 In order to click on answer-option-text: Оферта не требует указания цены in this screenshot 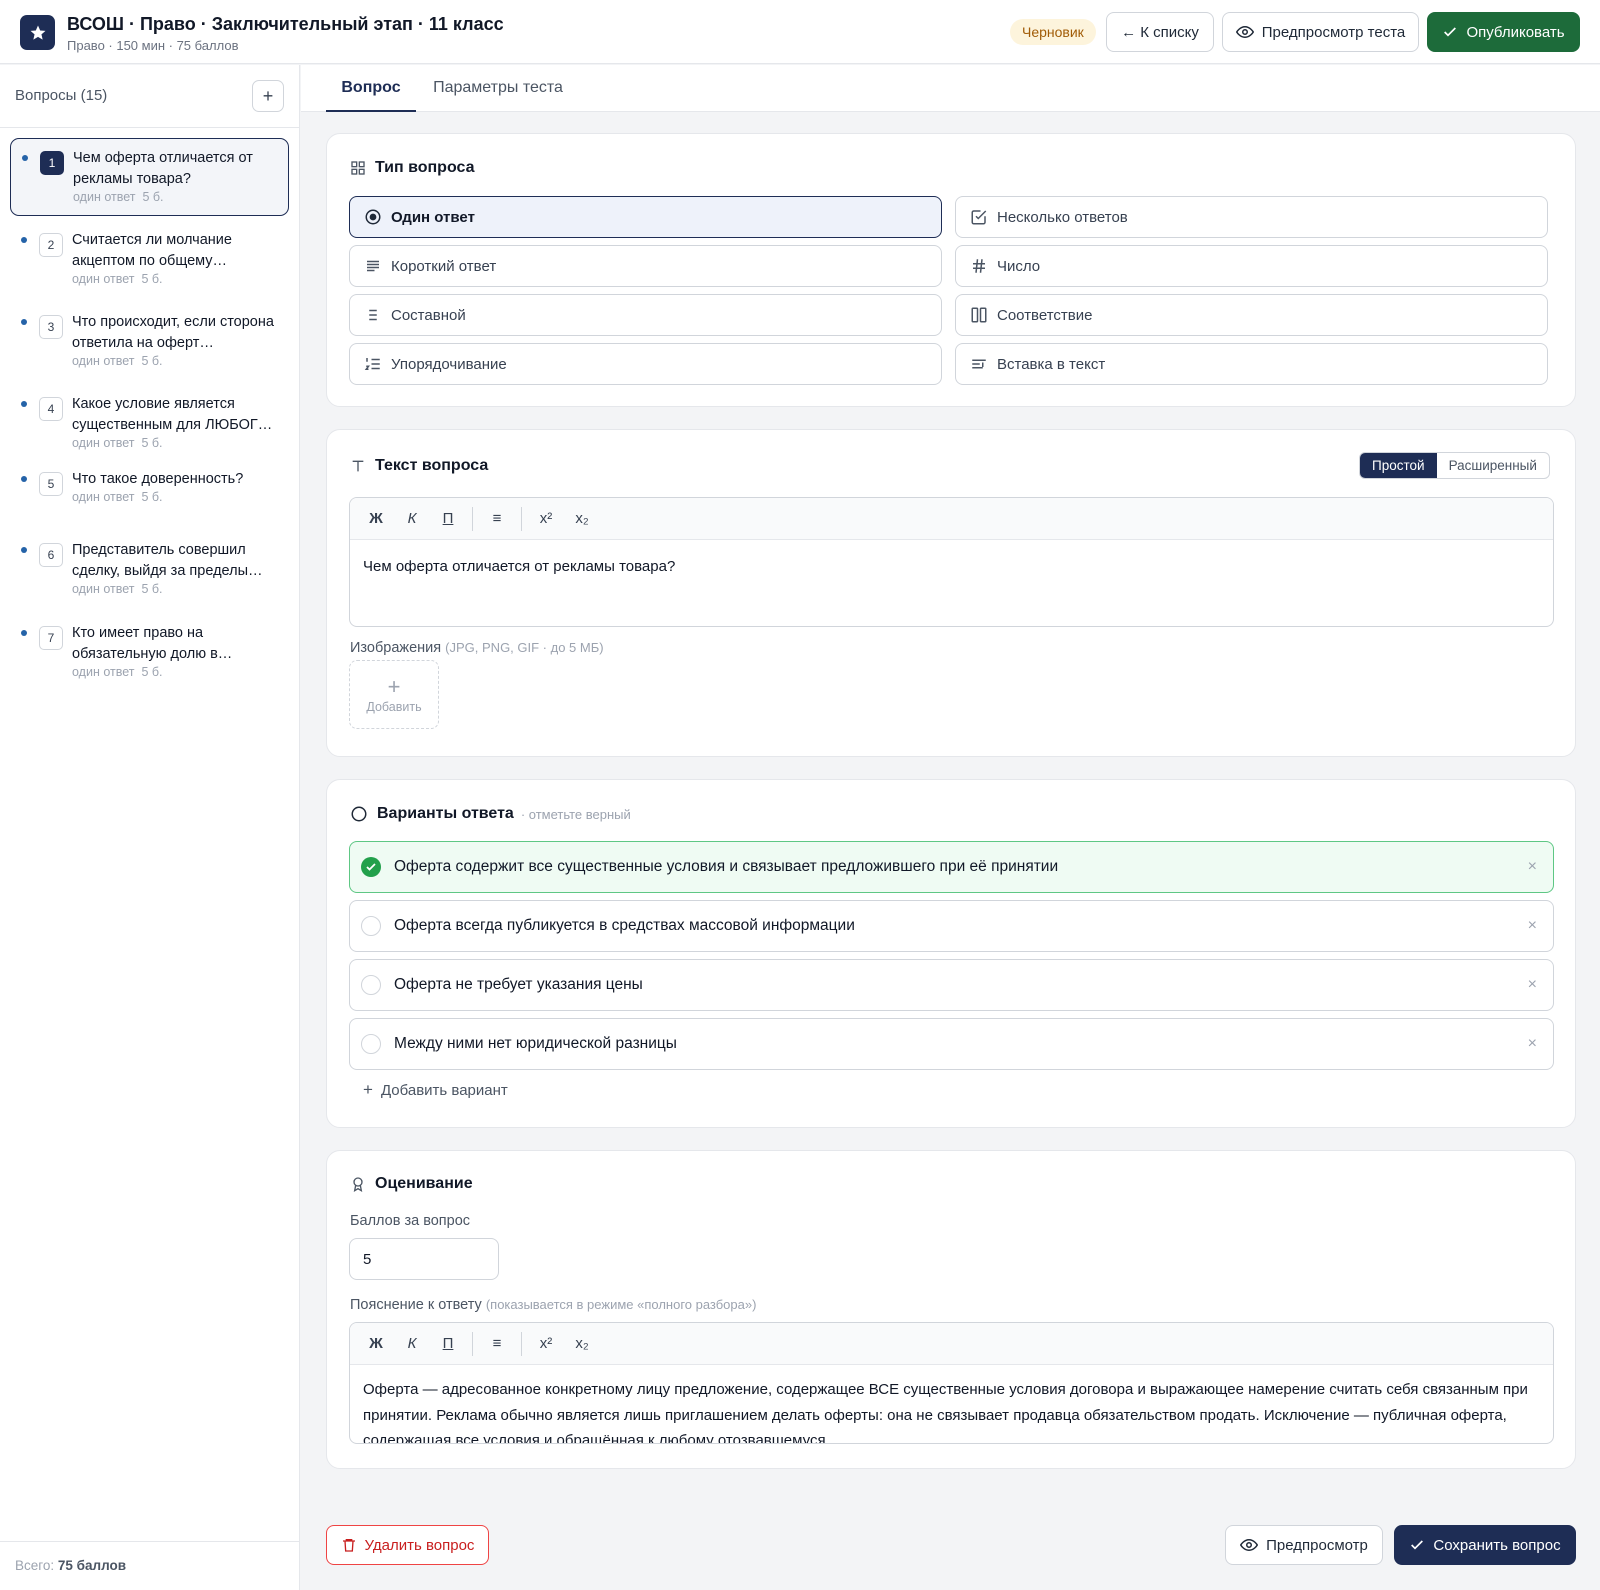, I will do `click(518, 985)`.